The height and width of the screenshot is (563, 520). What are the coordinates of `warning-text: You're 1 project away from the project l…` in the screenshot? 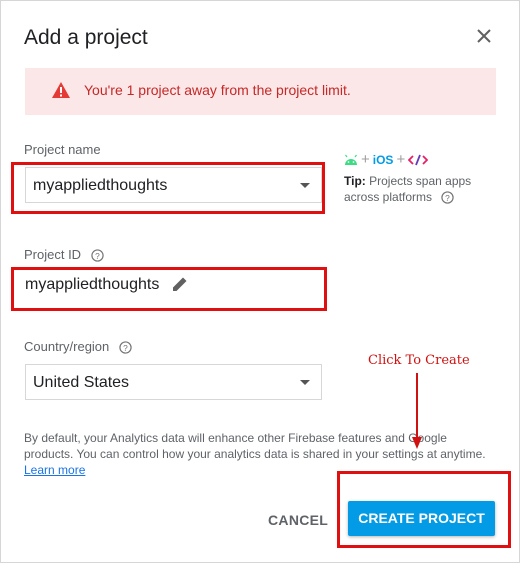 It's located at (217, 90).